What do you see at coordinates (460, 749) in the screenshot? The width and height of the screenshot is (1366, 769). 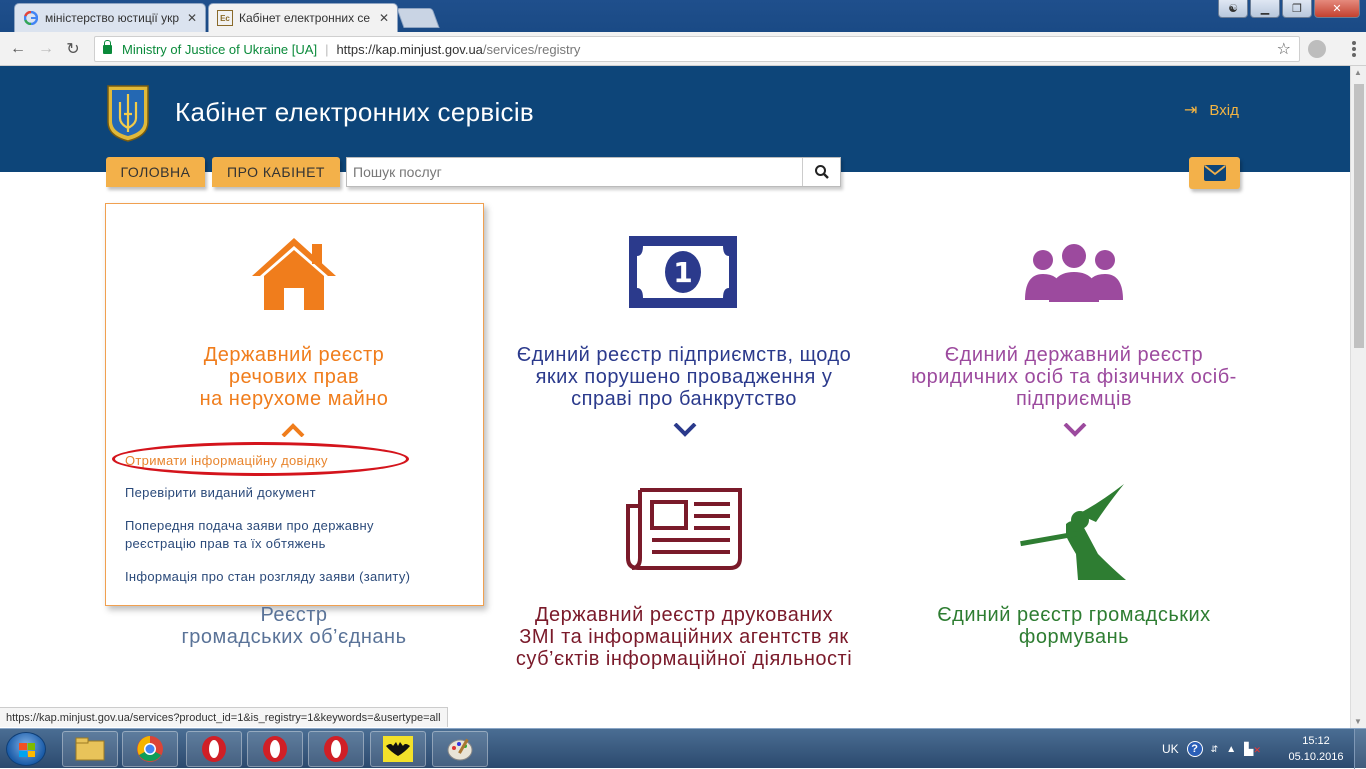 I see `taskbar-paint` at bounding box center [460, 749].